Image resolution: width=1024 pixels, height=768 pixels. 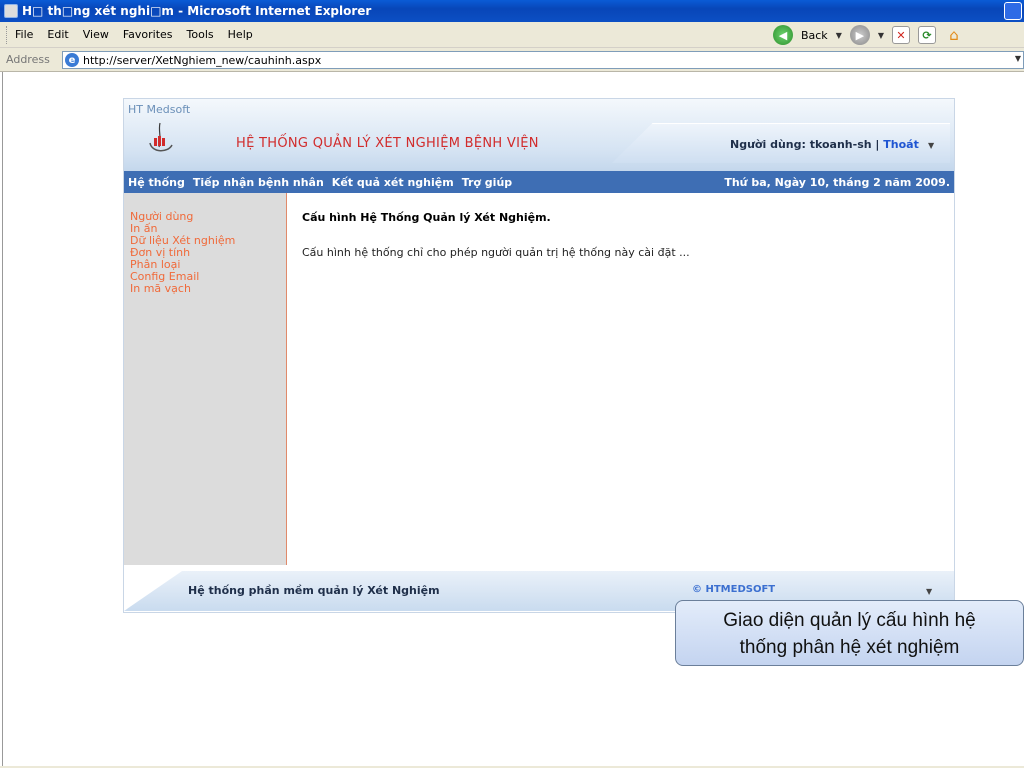 What do you see at coordinates (200, 34) in the screenshot?
I see `menu-tools: Tools` at bounding box center [200, 34].